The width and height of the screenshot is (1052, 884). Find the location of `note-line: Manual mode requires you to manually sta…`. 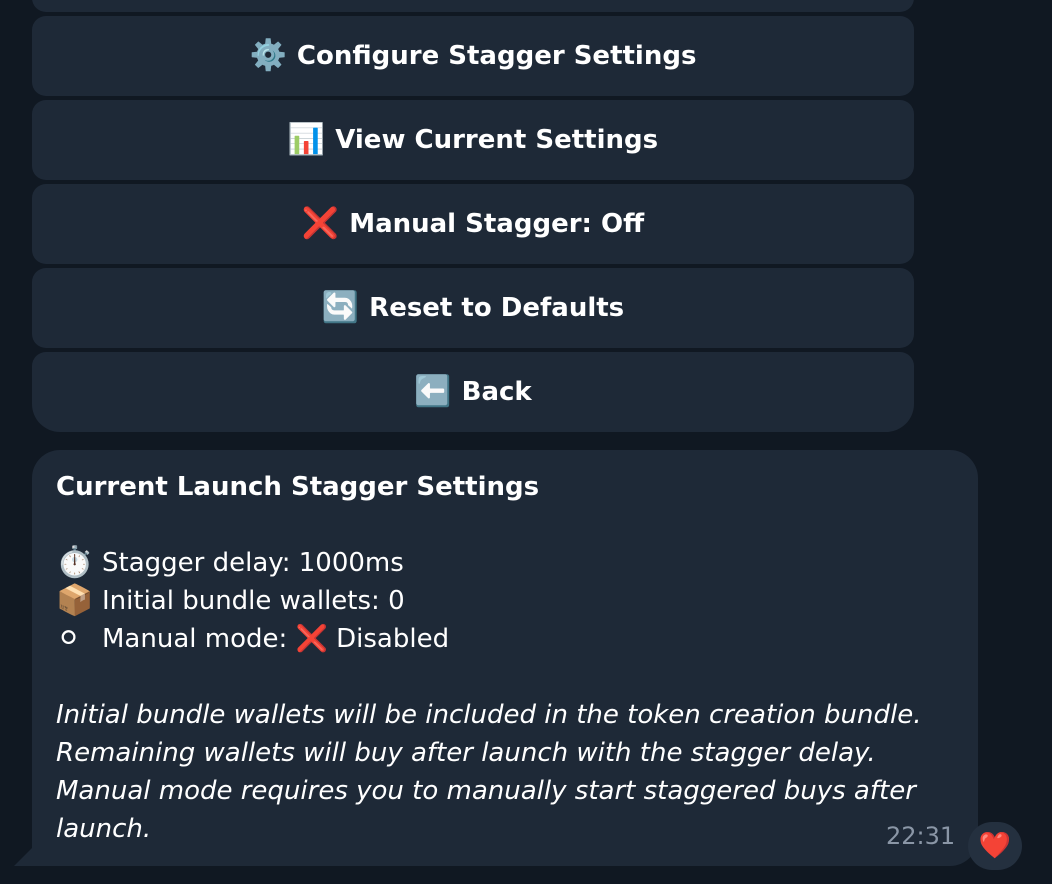

note-line: Manual mode requires you to manually sta… is located at coordinates (486, 791).